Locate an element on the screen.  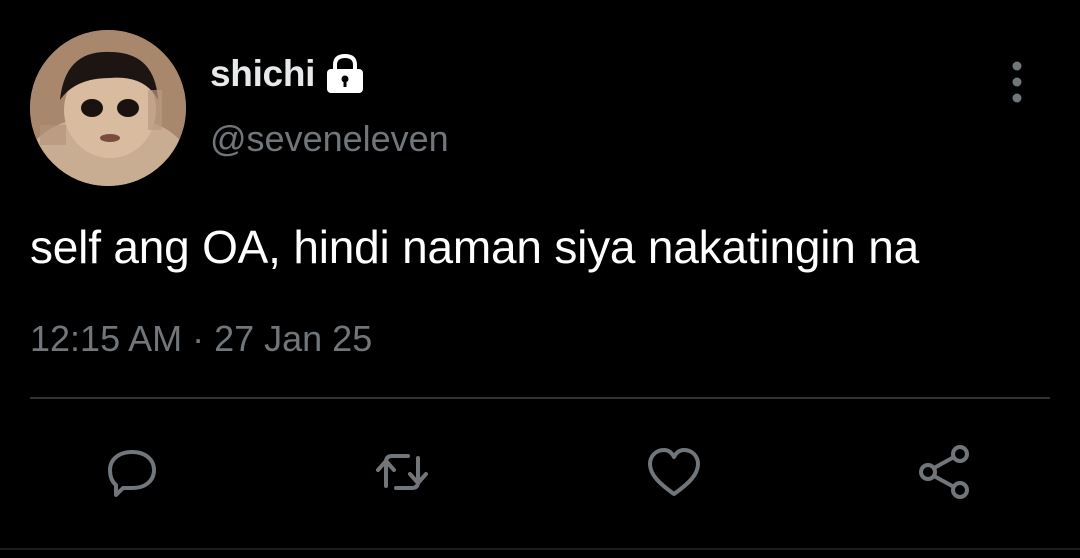
like-button is located at coordinates (674, 472).